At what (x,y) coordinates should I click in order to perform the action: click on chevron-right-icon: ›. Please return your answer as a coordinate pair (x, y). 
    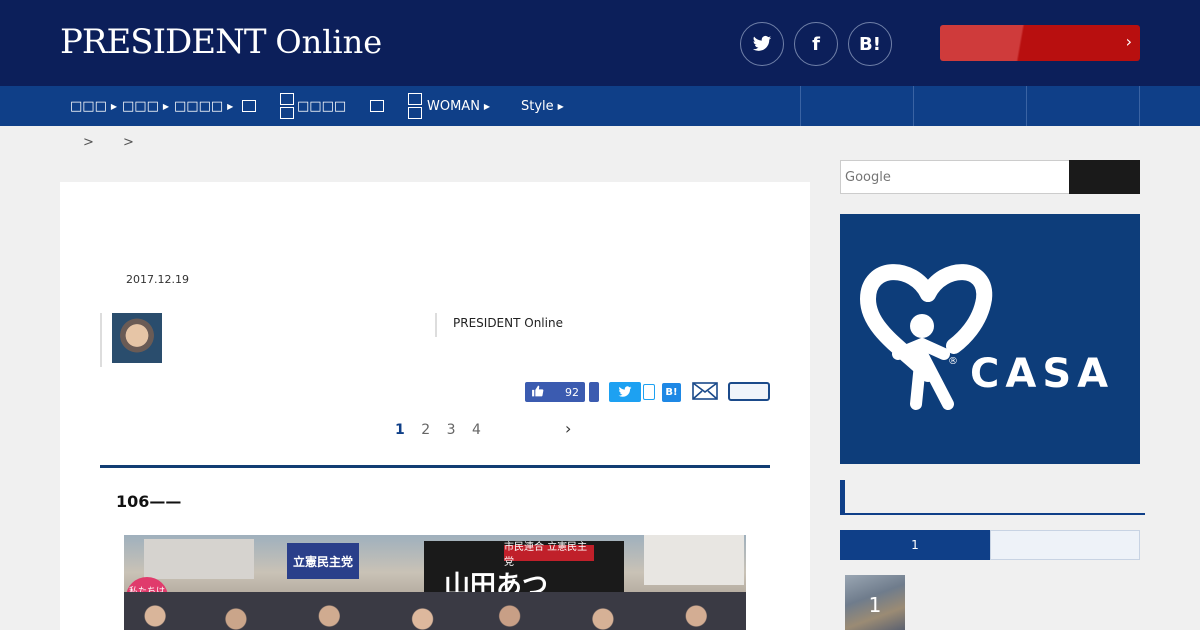
    Looking at the image, I should click on (1128, 41).